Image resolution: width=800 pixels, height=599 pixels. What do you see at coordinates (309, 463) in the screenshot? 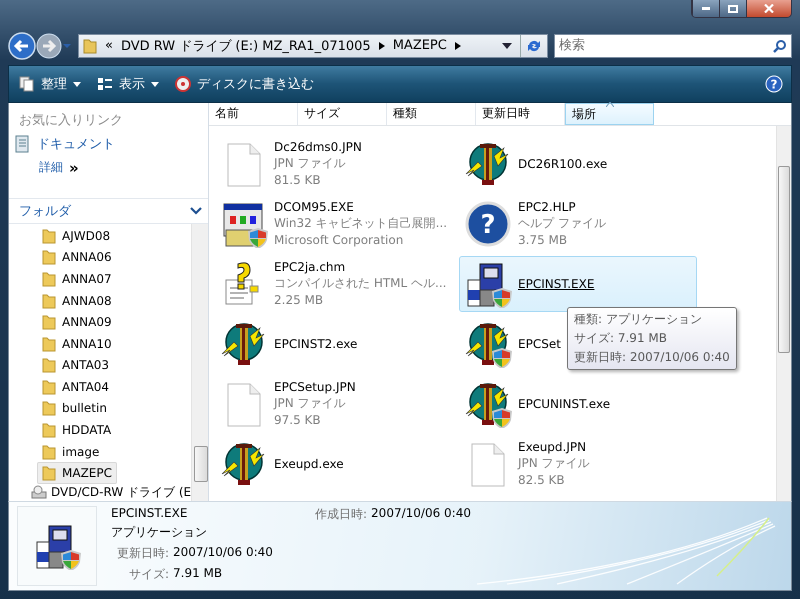
I see `file-name: Exeupd.exe` at bounding box center [309, 463].